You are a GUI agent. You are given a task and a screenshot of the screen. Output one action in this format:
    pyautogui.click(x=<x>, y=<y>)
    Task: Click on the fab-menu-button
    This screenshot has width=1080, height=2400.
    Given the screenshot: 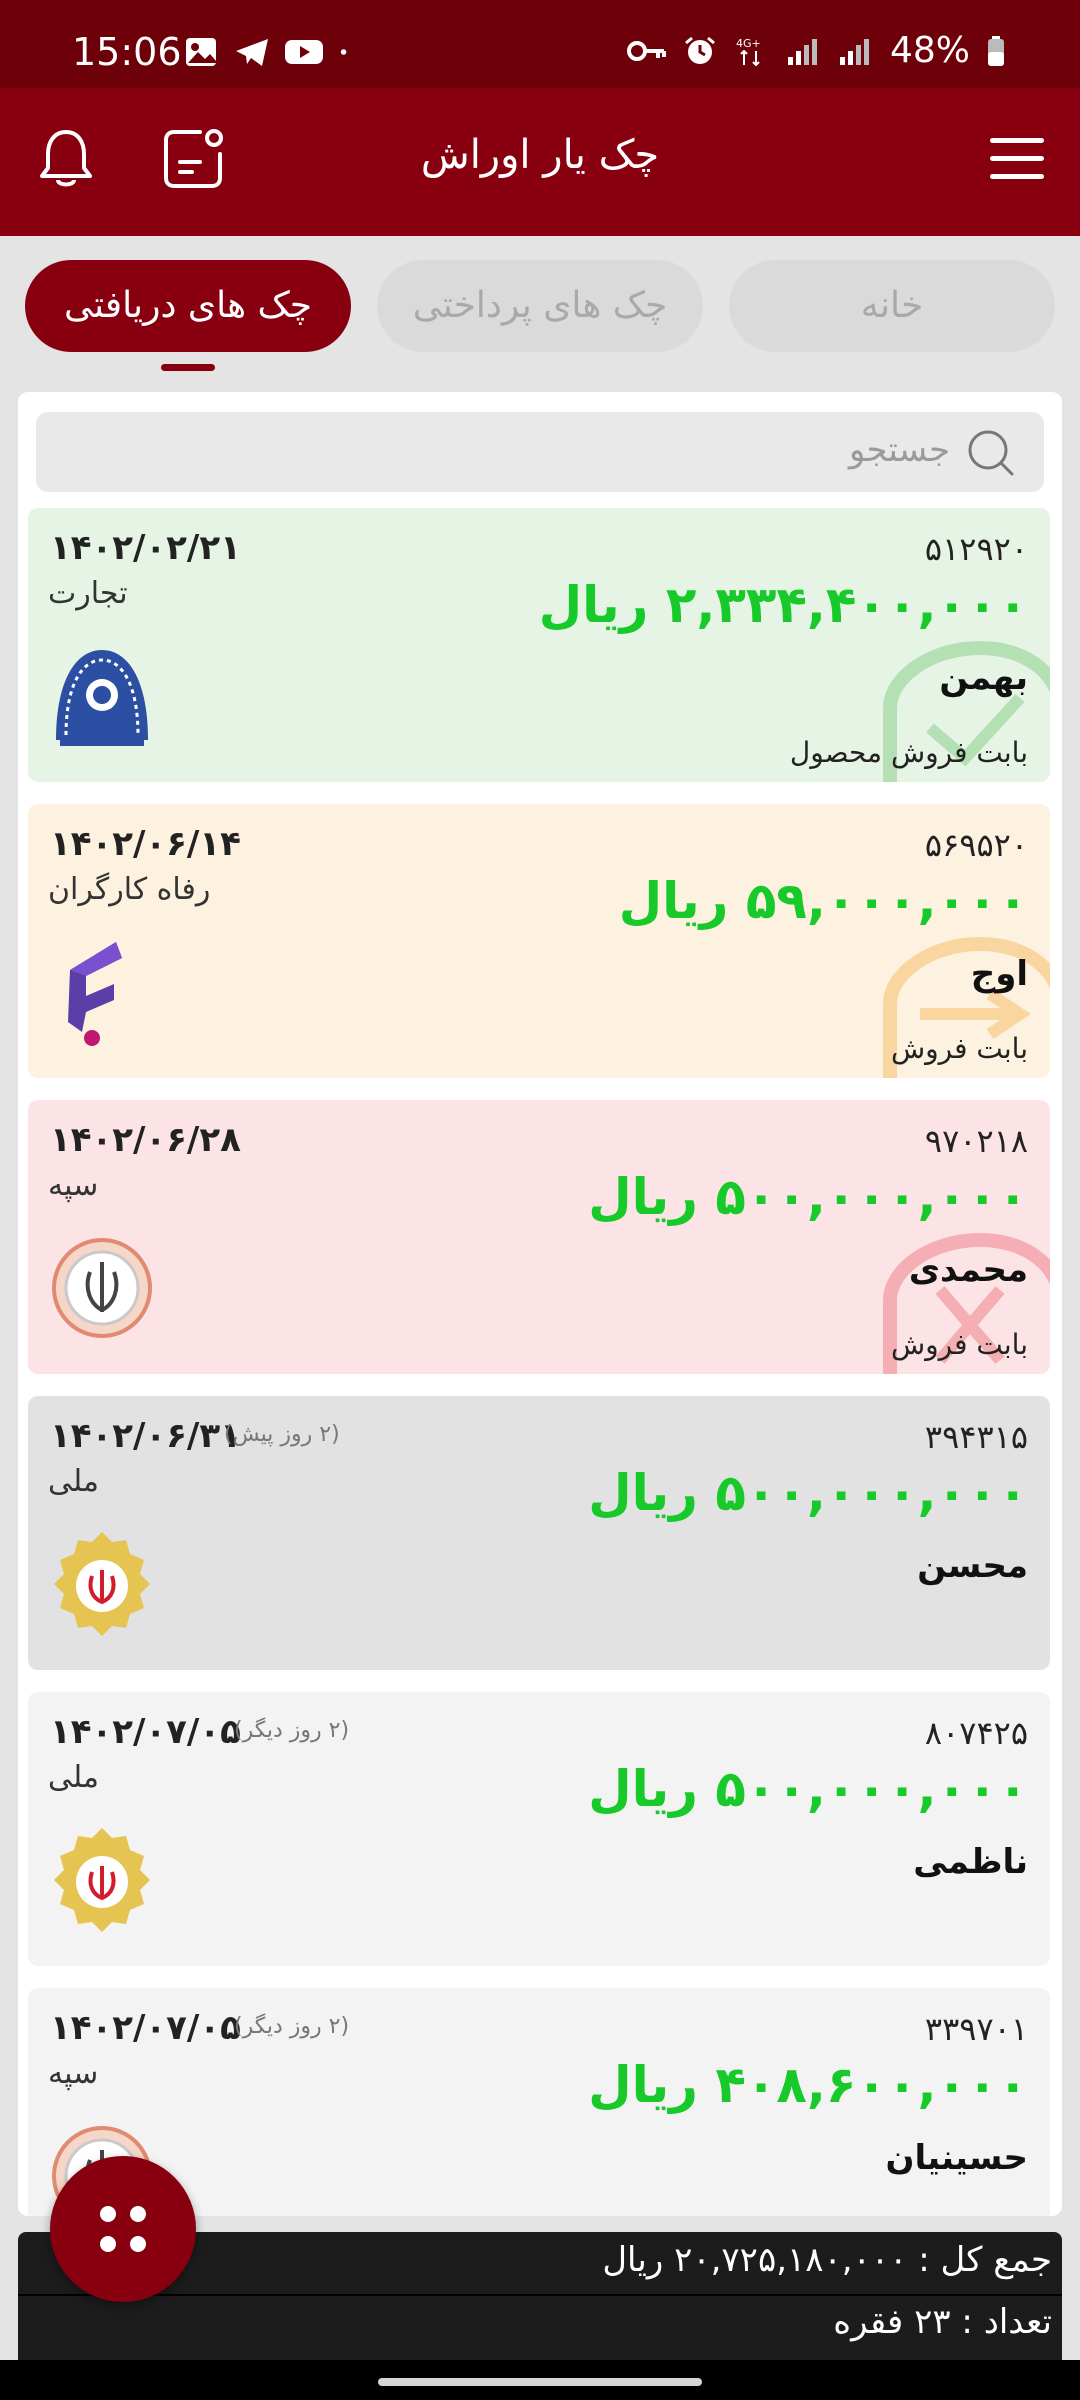 What is the action you would take?
    pyautogui.click(x=123, y=2229)
    